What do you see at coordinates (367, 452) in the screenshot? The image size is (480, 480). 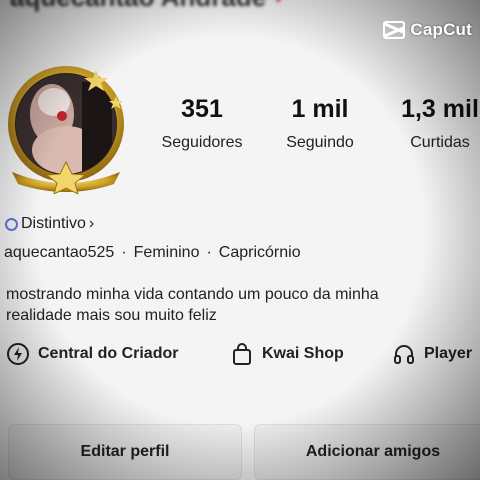 I see `add-friends-button: Adicionar amigos` at bounding box center [367, 452].